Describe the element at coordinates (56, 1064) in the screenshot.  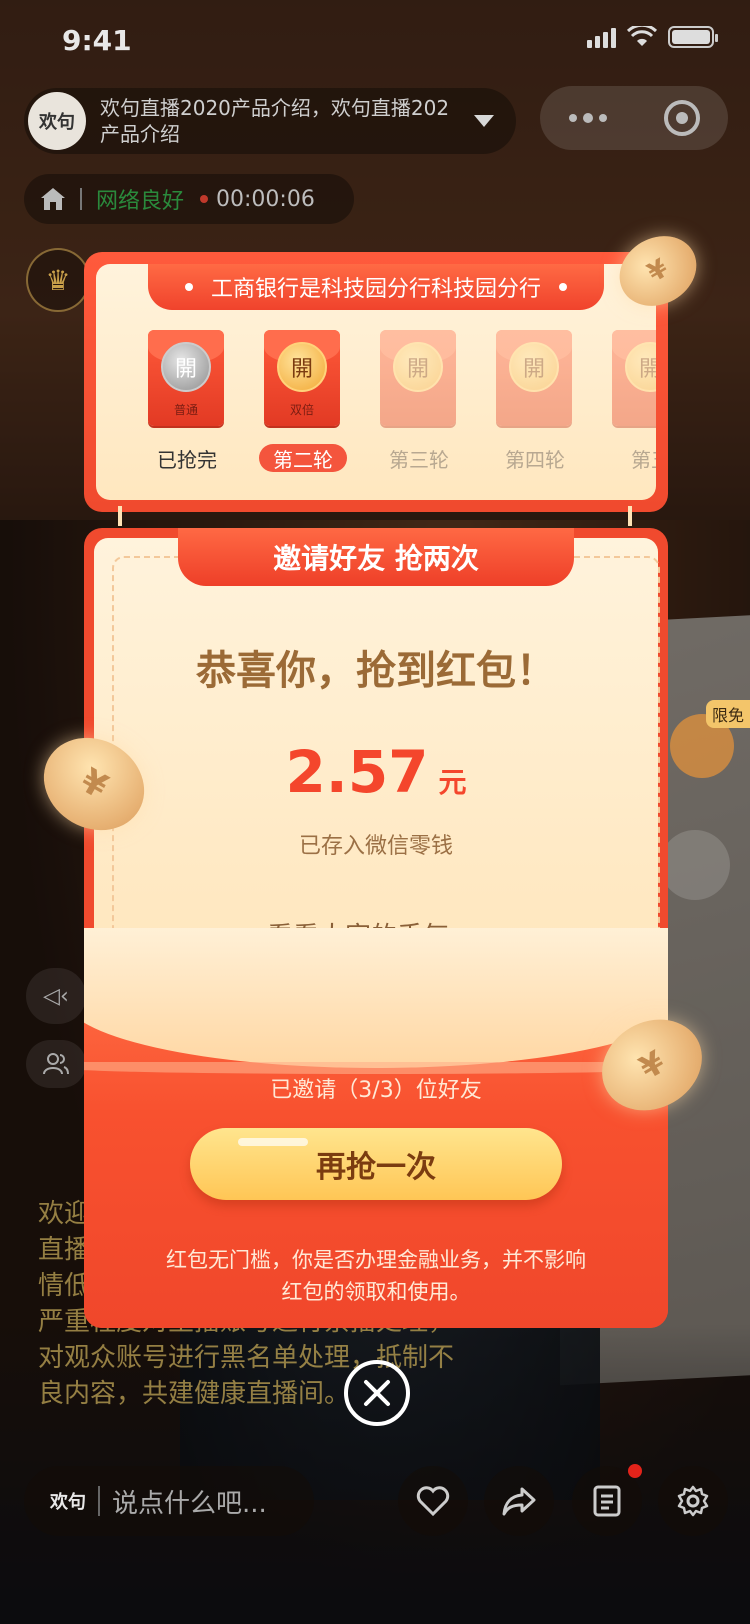
I see `people-icon` at that location.